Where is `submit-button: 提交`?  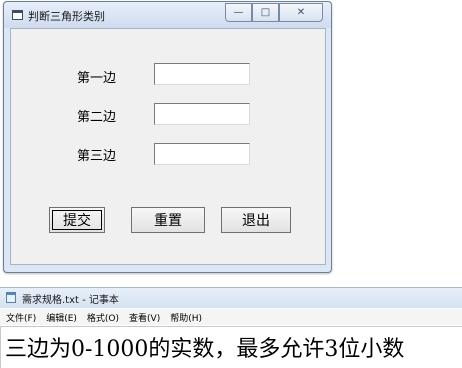 submit-button: 提交 is located at coordinates (77, 220).